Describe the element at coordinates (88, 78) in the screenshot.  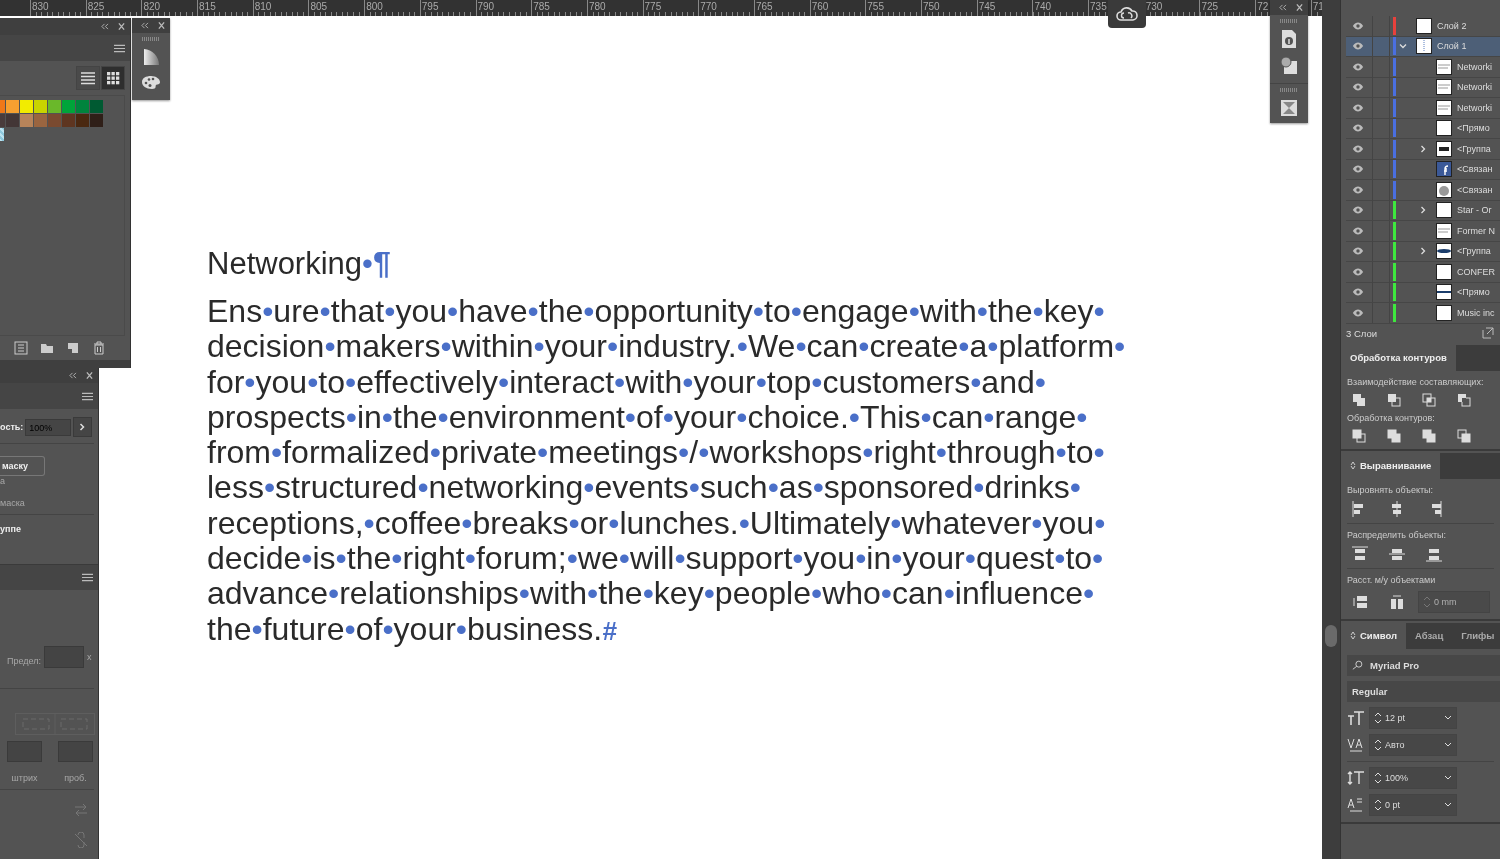
I see `list-view-button` at that location.